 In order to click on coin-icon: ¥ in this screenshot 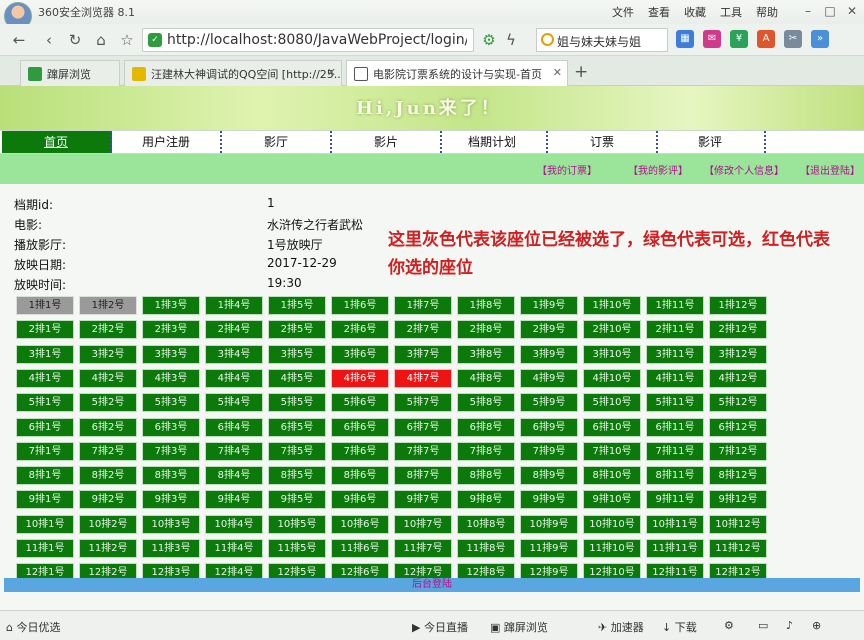, I will do `click(739, 39)`.